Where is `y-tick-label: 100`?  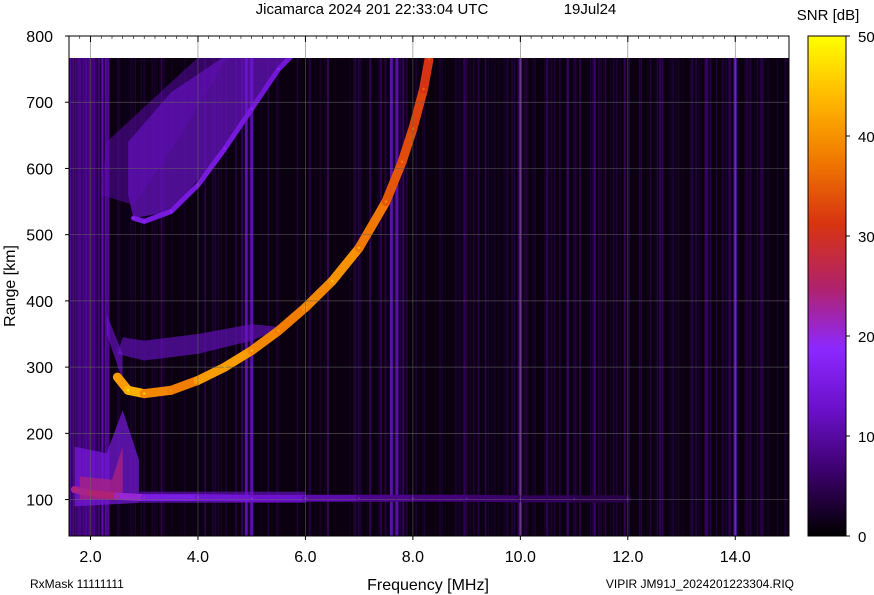
y-tick-label: 100 is located at coordinates (39, 501).